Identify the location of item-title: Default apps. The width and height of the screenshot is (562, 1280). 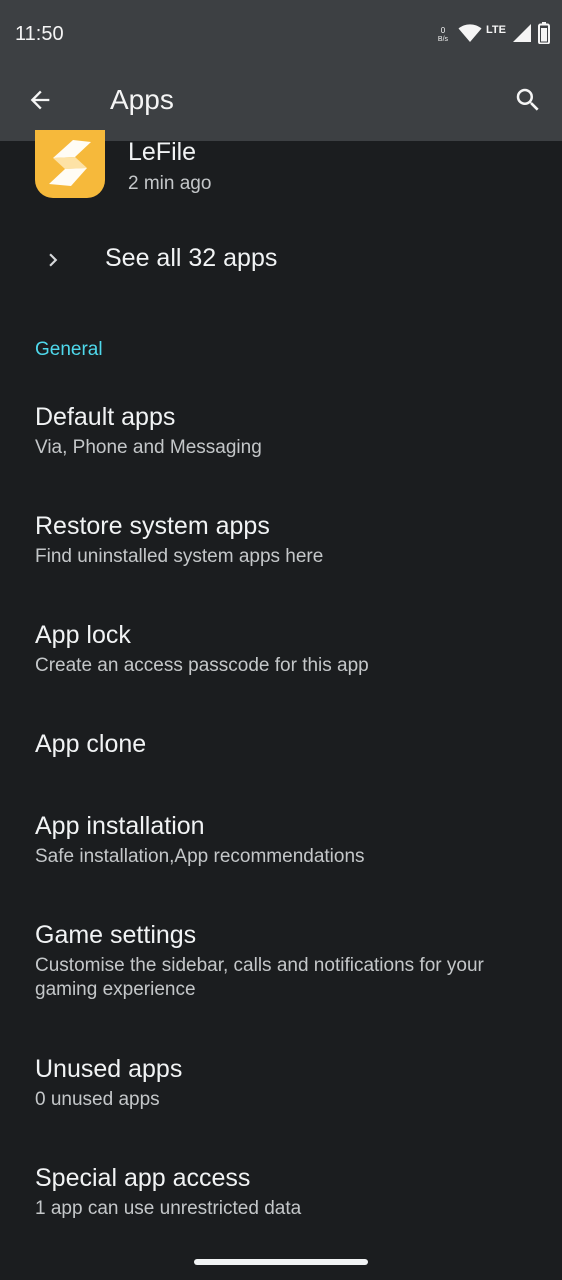
(105, 417).